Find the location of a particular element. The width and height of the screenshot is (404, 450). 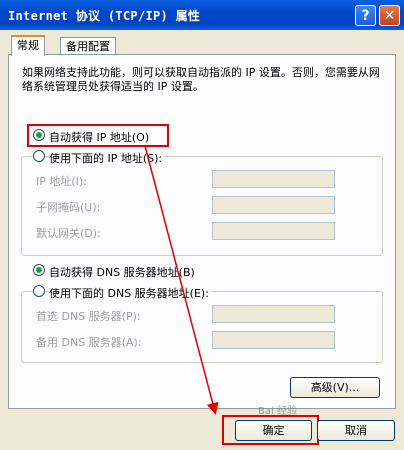

annotation-arrow-layer is located at coordinates (181, 280).